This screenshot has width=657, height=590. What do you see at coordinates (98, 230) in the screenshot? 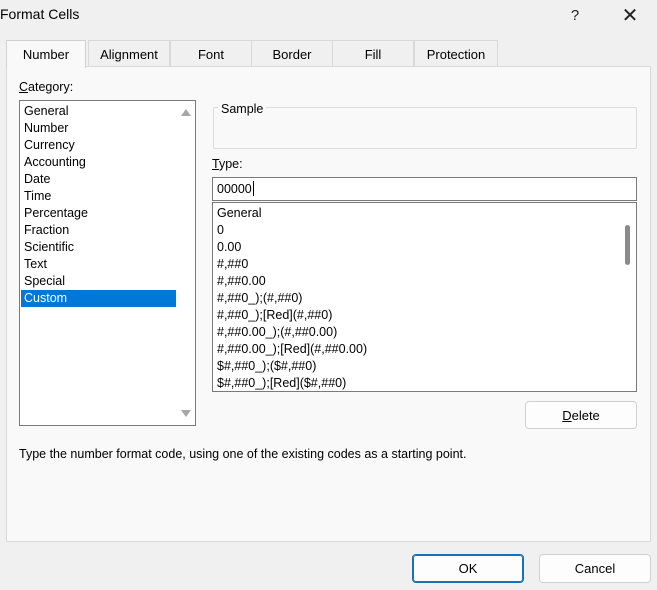
I see `category-item-fraction: Fraction` at bounding box center [98, 230].